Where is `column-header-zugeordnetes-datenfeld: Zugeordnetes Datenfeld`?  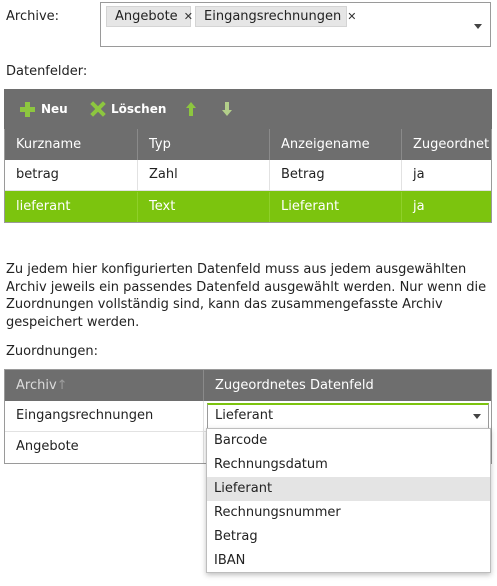
column-header-zugeordnetes-datenfeld: Zugeordnetes Datenfeld is located at coordinates (347, 385).